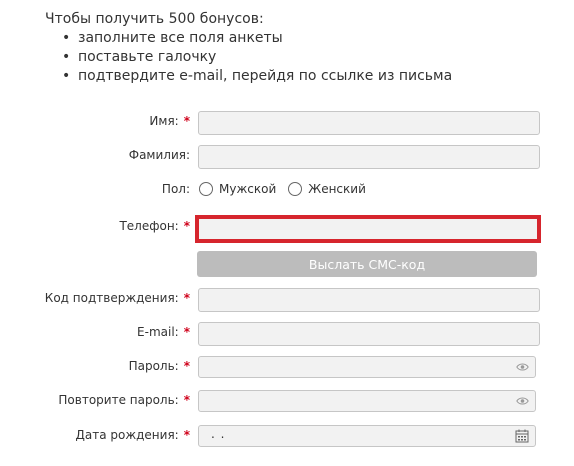 Image resolution: width=574 pixels, height=466 pixels. I want to click on gender-male-label: Мужской, so click(248, 189).